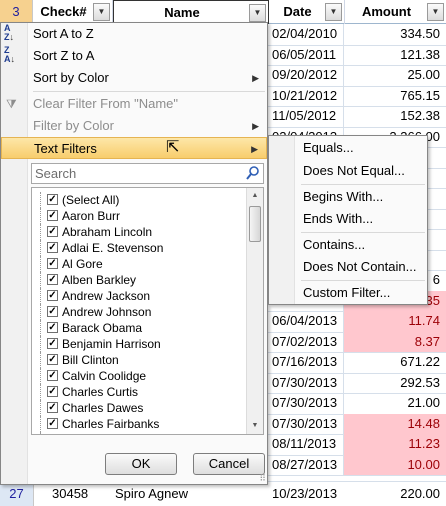 This screenshot has width=446, height=506. What do you see at coordinates (306, 444) in the screenshot?
I see `date-cell: 08/11/2013` at bounding box center [306, 444].